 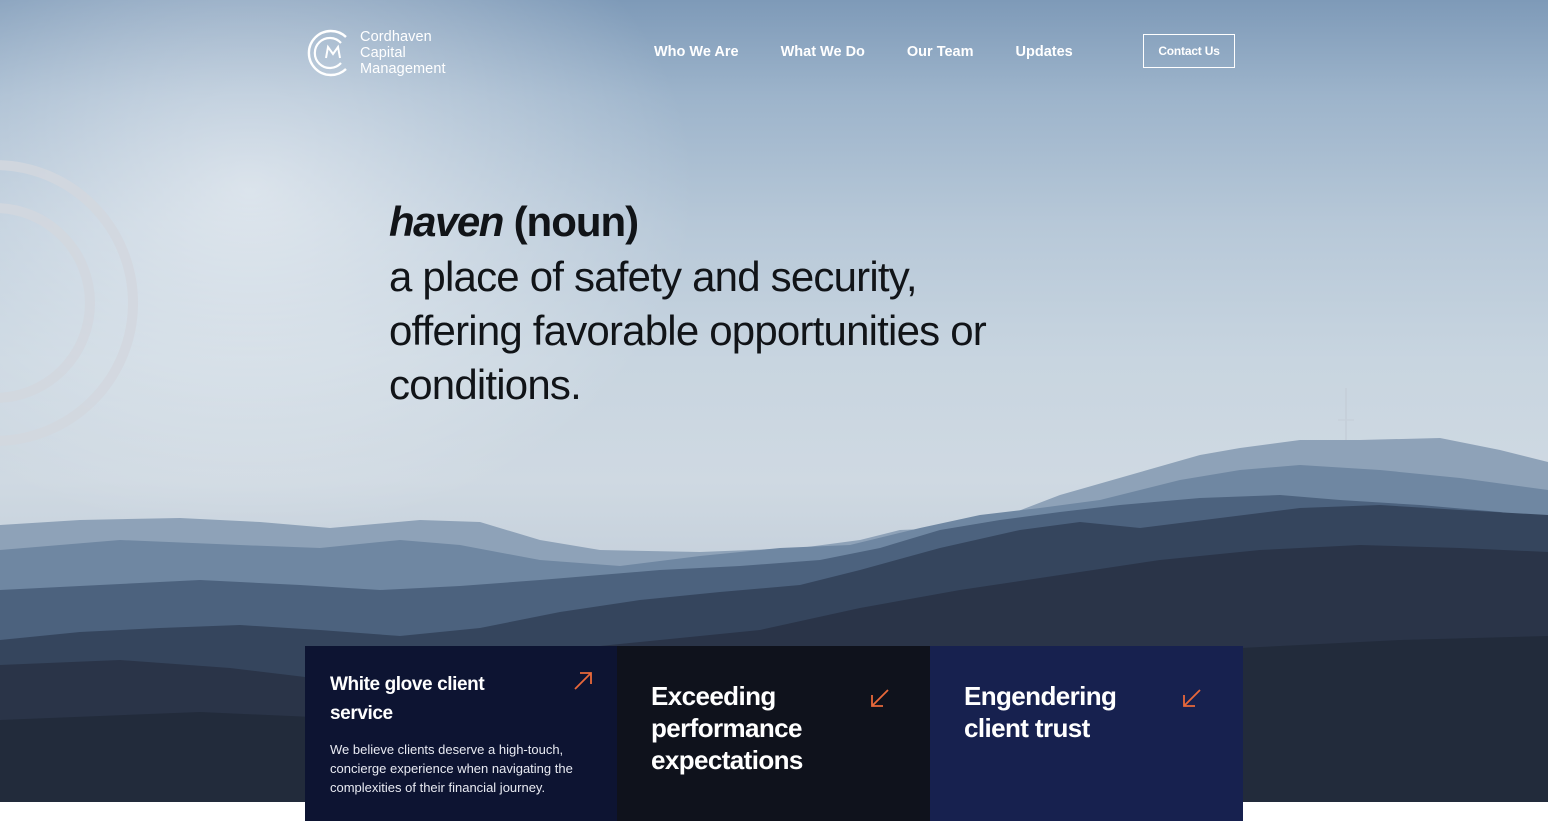 What do you see at coordinates (749, 222) in the screenshot?
I see `definition-heading: haven (noun)` at bounding box center [749, 222].